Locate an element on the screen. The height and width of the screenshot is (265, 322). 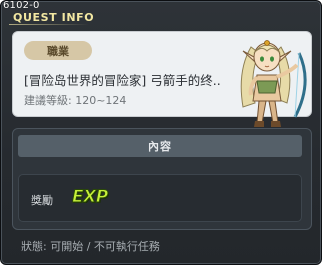
reward-label: 獎勵 is located at coordinates (42, 200).